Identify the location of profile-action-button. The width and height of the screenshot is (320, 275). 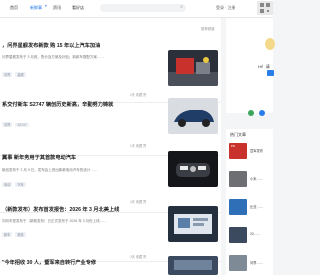
(270, 73).